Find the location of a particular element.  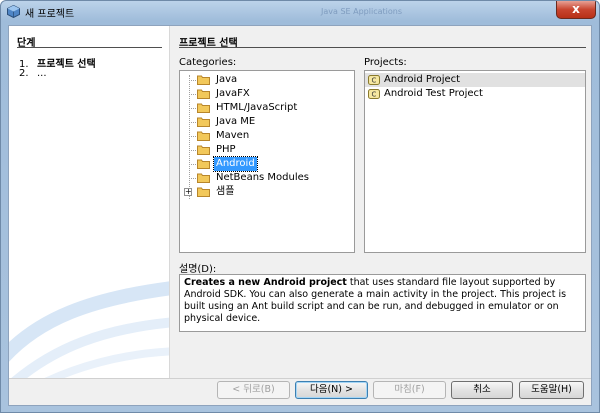

project-item-label: Android Test Project is located at coordinates (433, 93).